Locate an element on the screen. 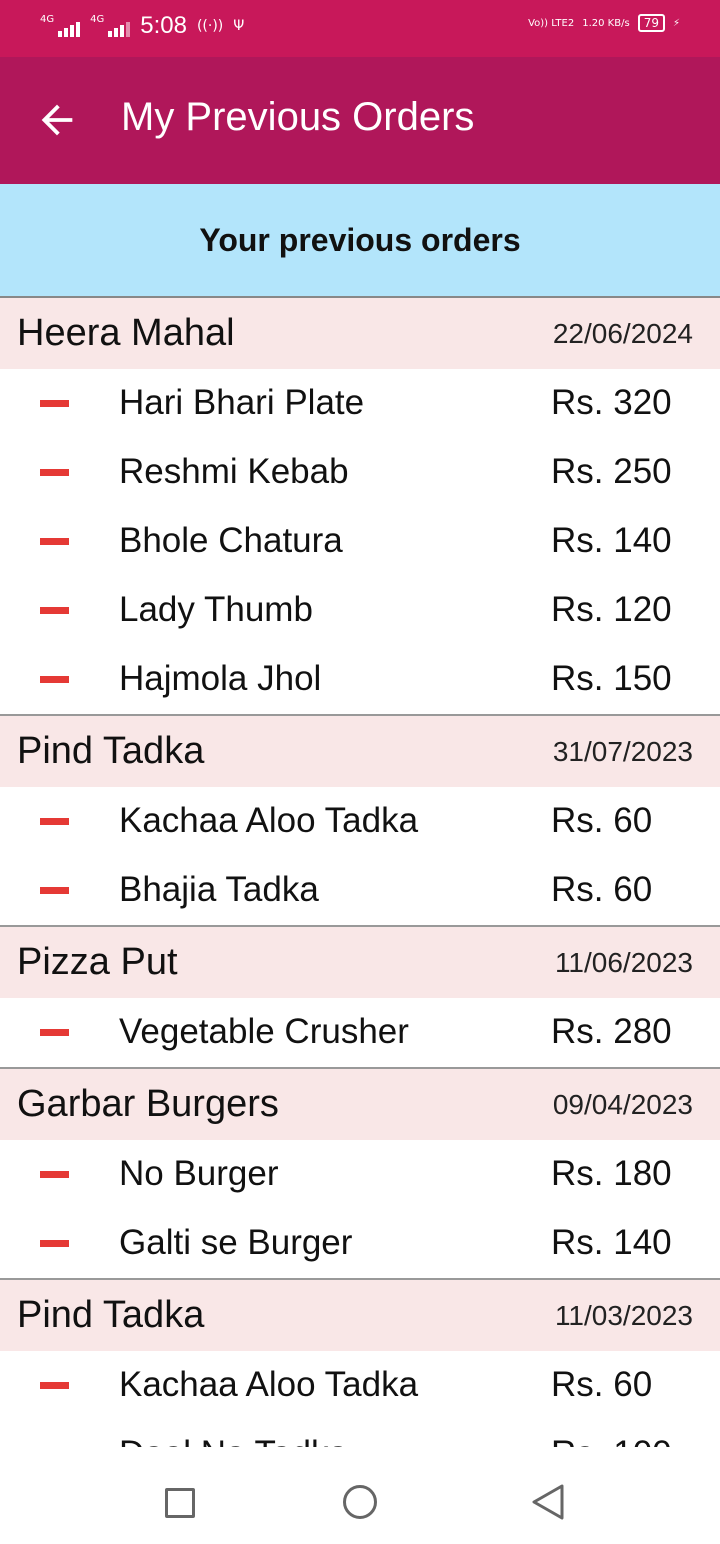  order-date: 09/04/2023 is located at coordinates (622, 1104).